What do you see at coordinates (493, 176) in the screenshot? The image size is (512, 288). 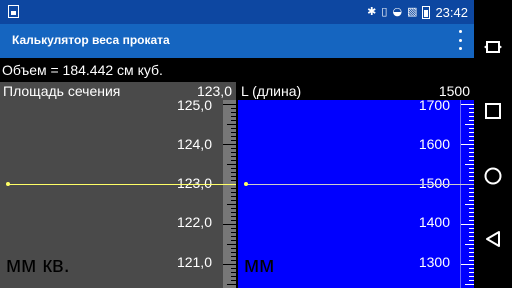 I see `home-icon` at bounding box center [493, 176].